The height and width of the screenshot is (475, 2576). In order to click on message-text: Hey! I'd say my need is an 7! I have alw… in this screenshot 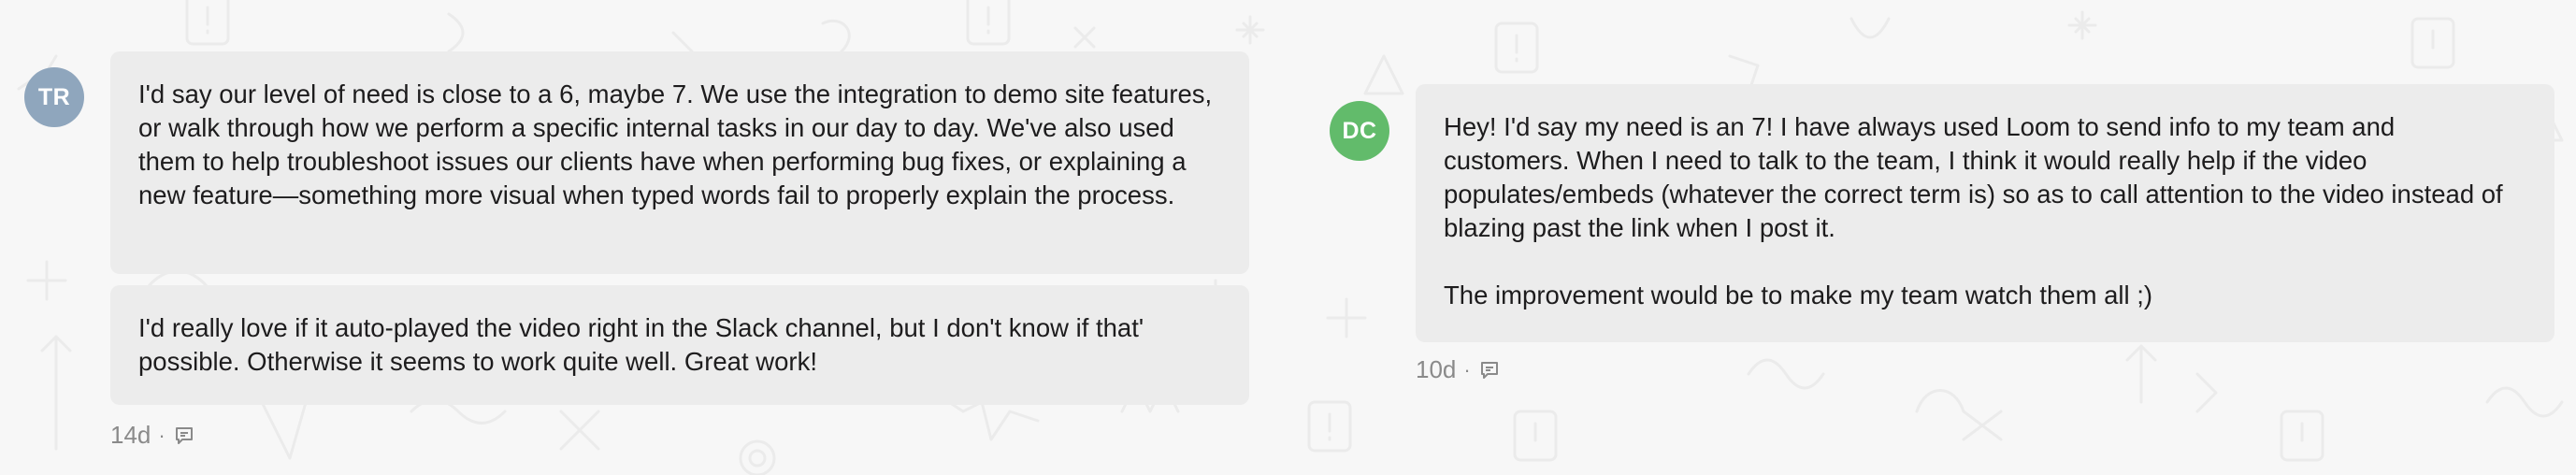, I will do `click(1974, 177)`.